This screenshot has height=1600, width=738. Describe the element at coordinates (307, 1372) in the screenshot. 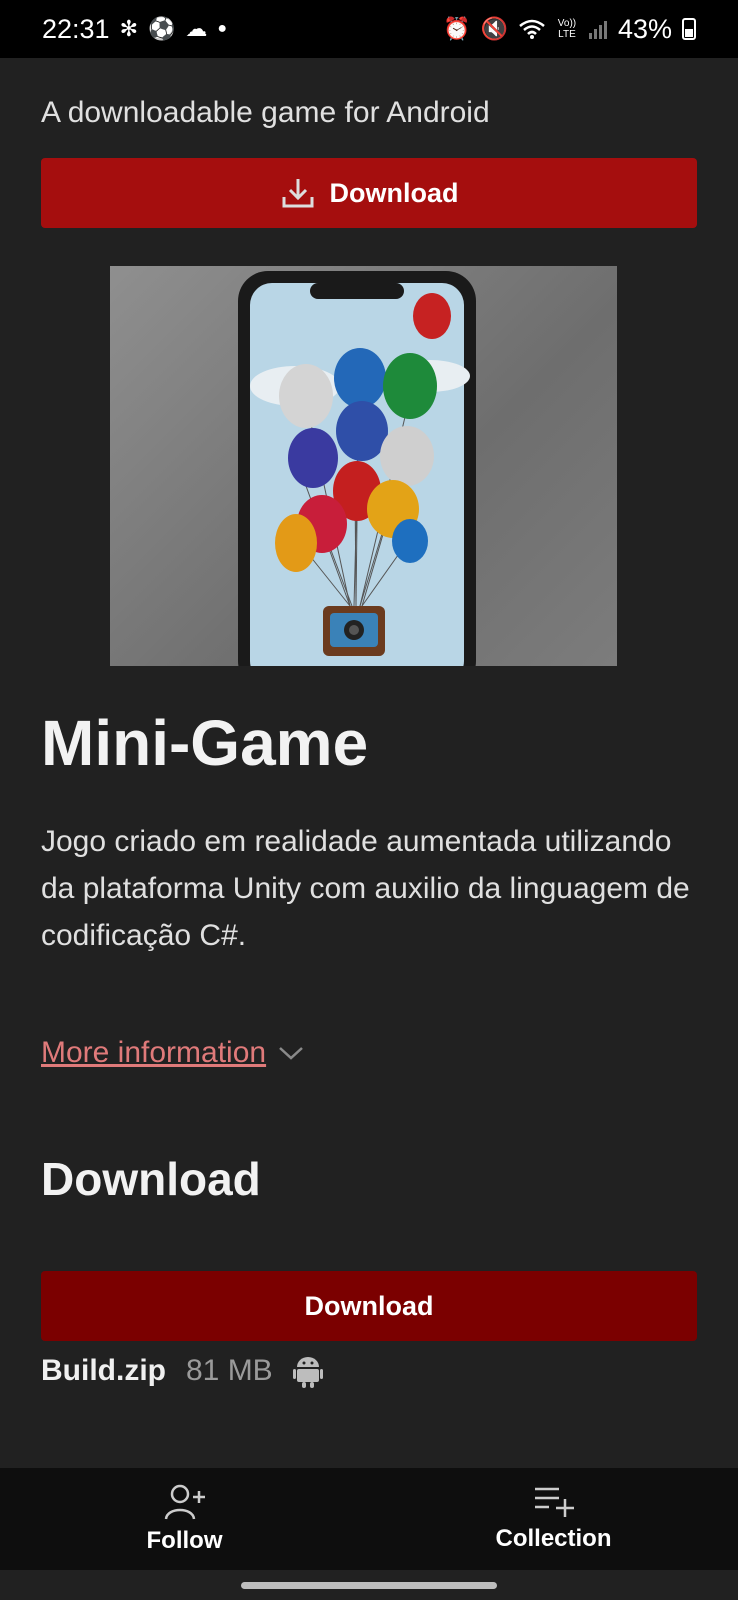

I see `android-icon` at that location.